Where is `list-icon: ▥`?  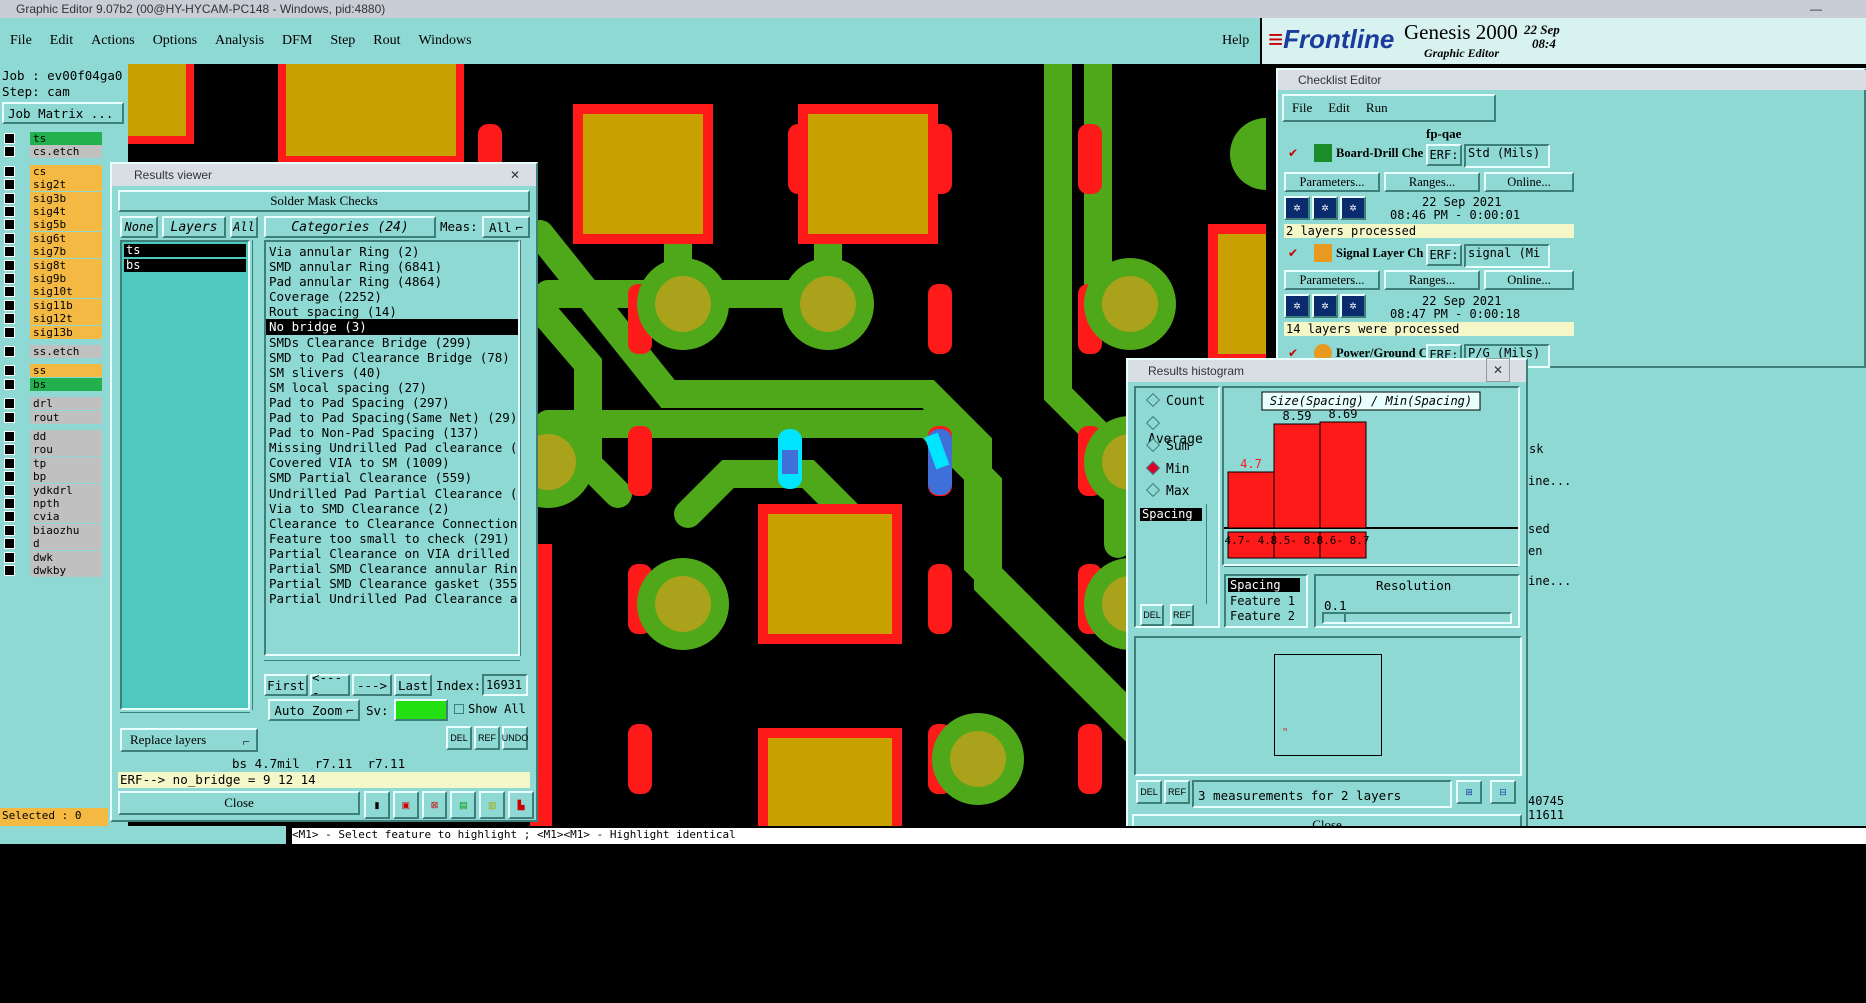 list-icon: ▥ is located at coordinates (492, 805).